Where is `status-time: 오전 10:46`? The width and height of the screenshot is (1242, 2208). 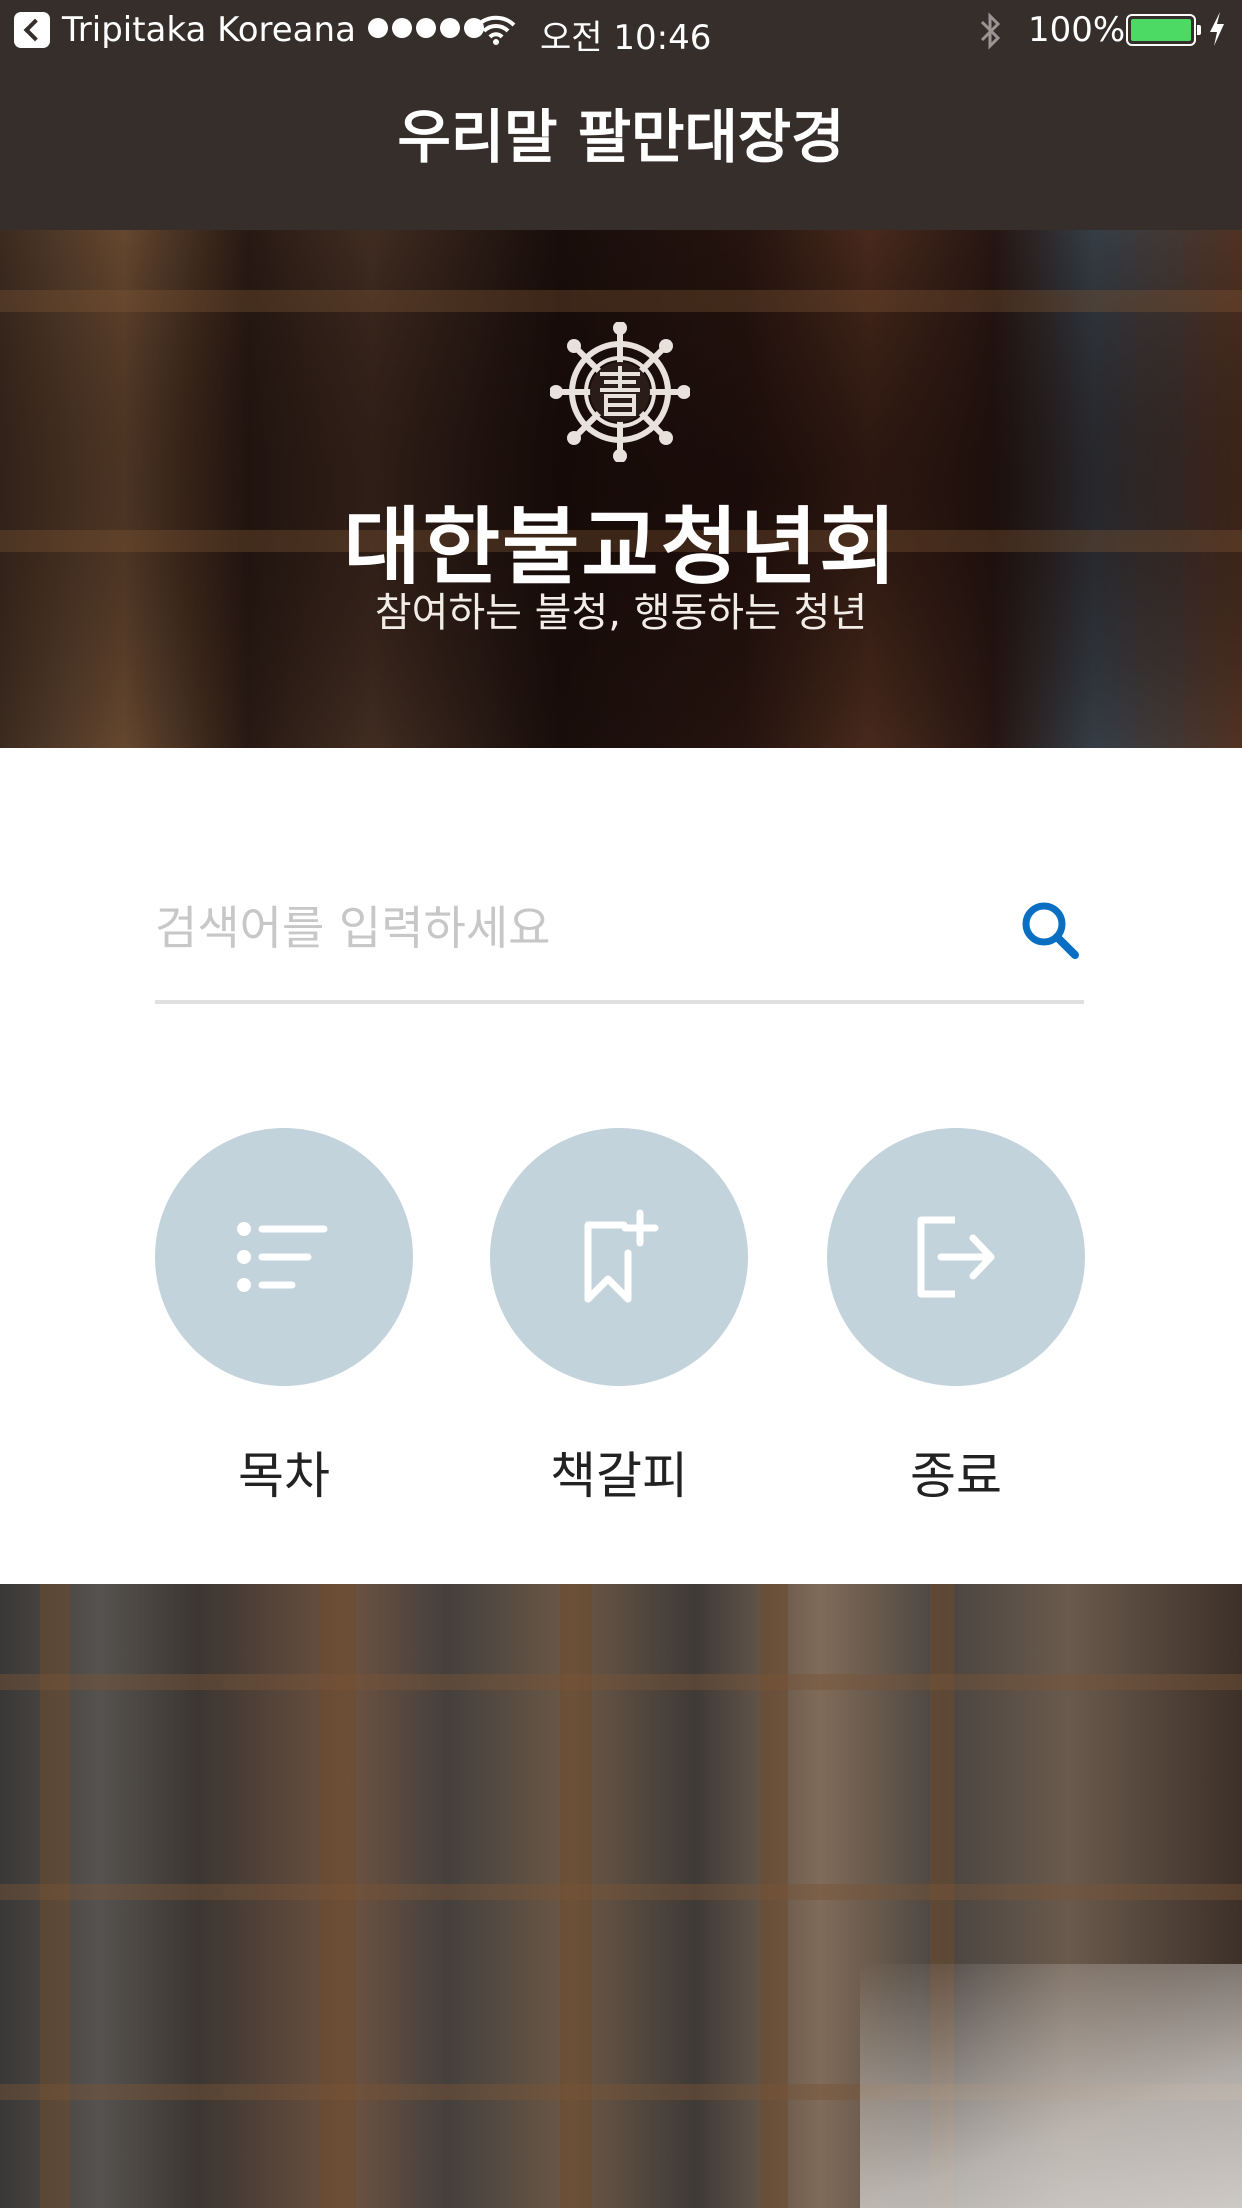 status-time: 오전 10:46 is located at coordinates (626, 38).